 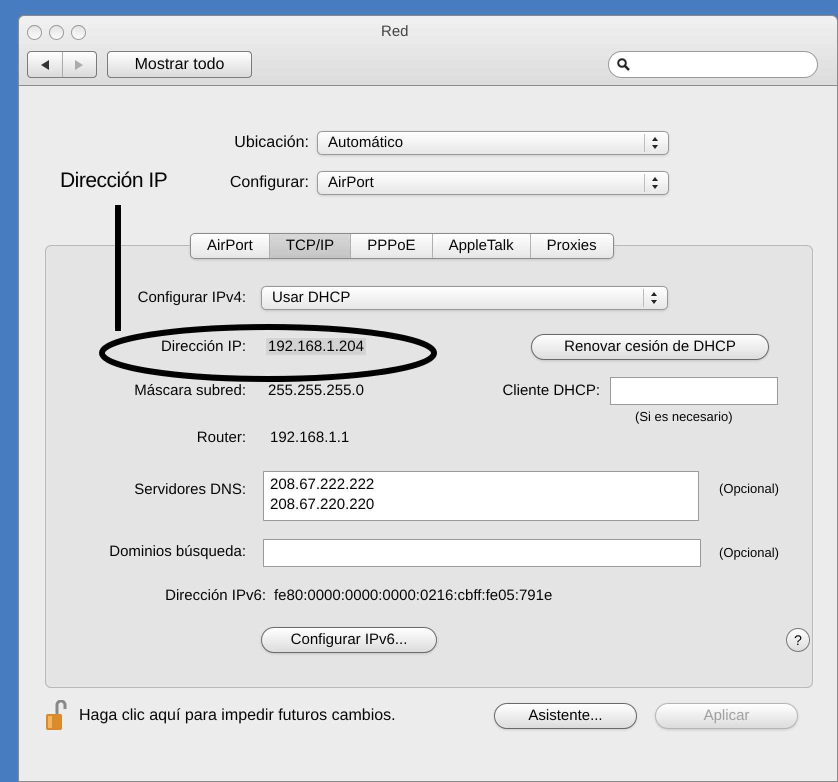 What do you see at coordinates (114, 181) in the screenshot?
I see `annotation-label: Dirección IP` at bounding box center [114, 181].